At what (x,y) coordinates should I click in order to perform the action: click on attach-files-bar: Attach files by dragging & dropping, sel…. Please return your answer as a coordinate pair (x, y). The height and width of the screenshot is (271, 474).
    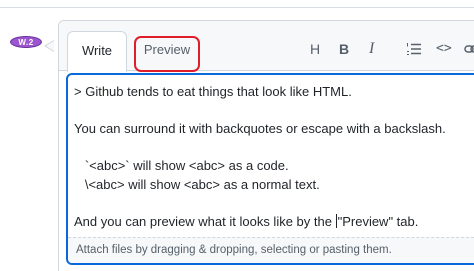
    Looking at the image, I should click on (271, 250).